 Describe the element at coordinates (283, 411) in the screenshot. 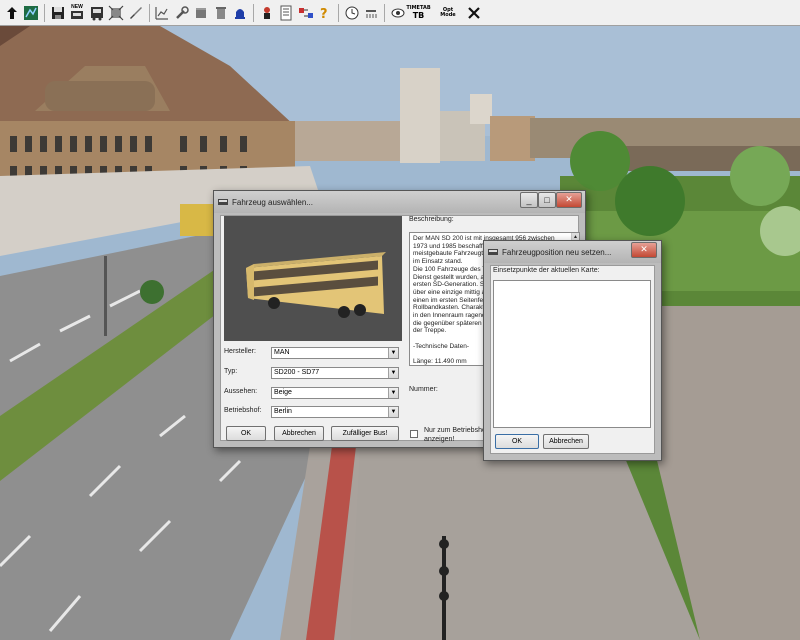

I see `depot-value: Berlin` at that location.